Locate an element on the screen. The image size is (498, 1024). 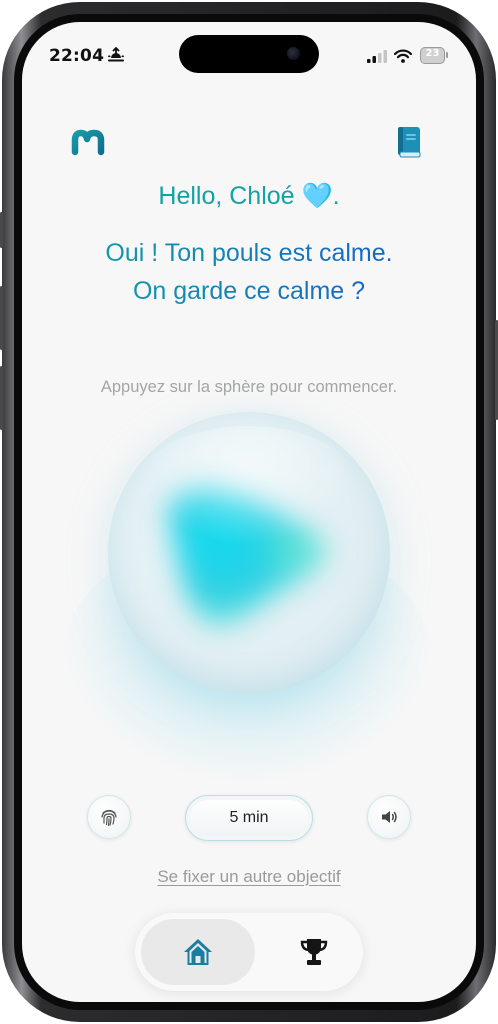
volume-down-button is located at coordinates (1, 398).